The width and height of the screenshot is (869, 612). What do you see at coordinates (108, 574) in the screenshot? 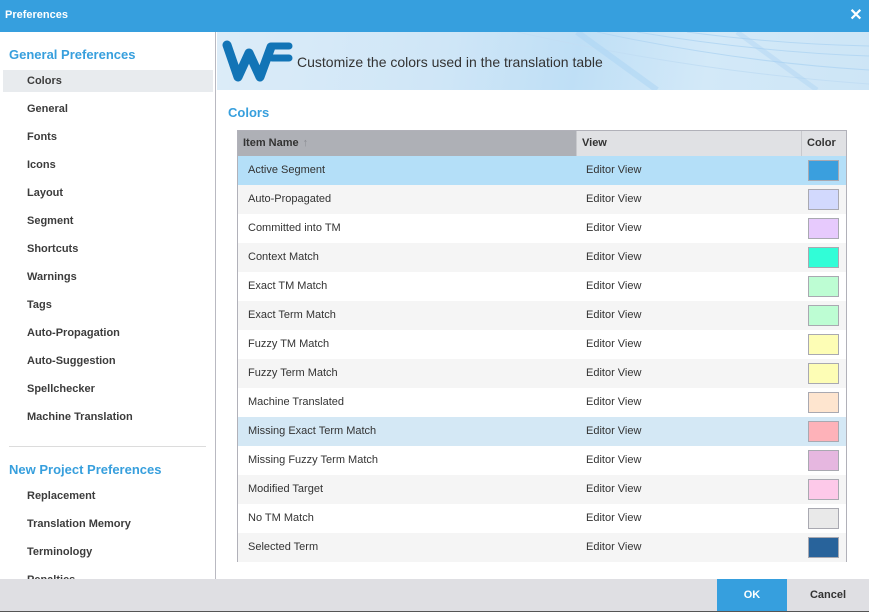
I see `sidebar-item-penalties: Penalties` at bounding box center [108, 574].